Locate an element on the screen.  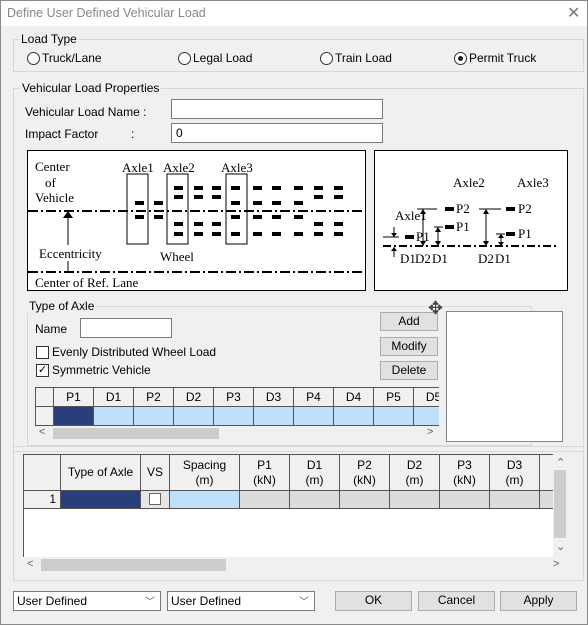
vs-cell is located at coordinates (155, 500).